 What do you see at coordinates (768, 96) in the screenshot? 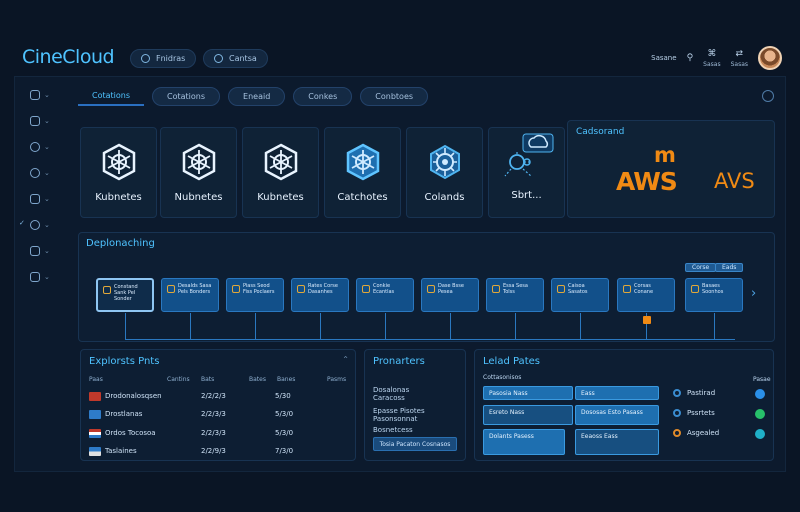
I see `settings-gear-icon` at bounding box center [768, 96].